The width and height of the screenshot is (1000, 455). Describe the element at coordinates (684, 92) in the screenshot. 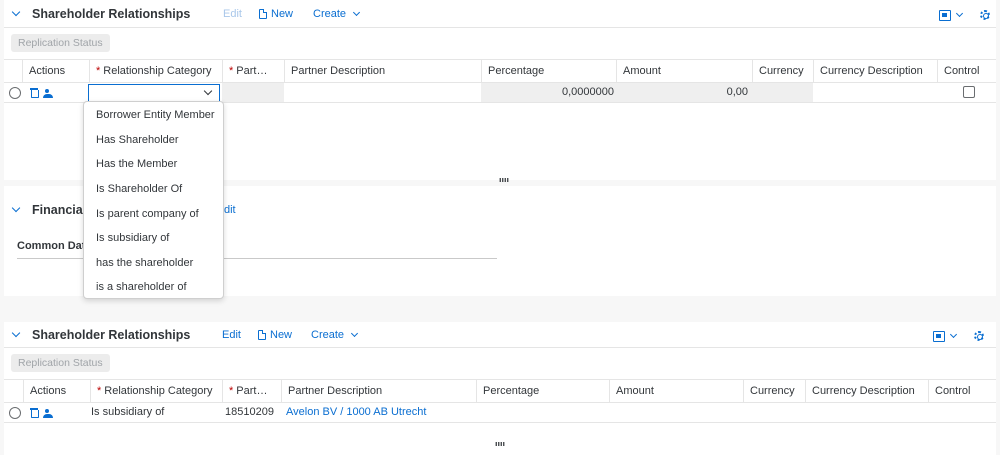

I see `amount-cell: 0,00` at that location.